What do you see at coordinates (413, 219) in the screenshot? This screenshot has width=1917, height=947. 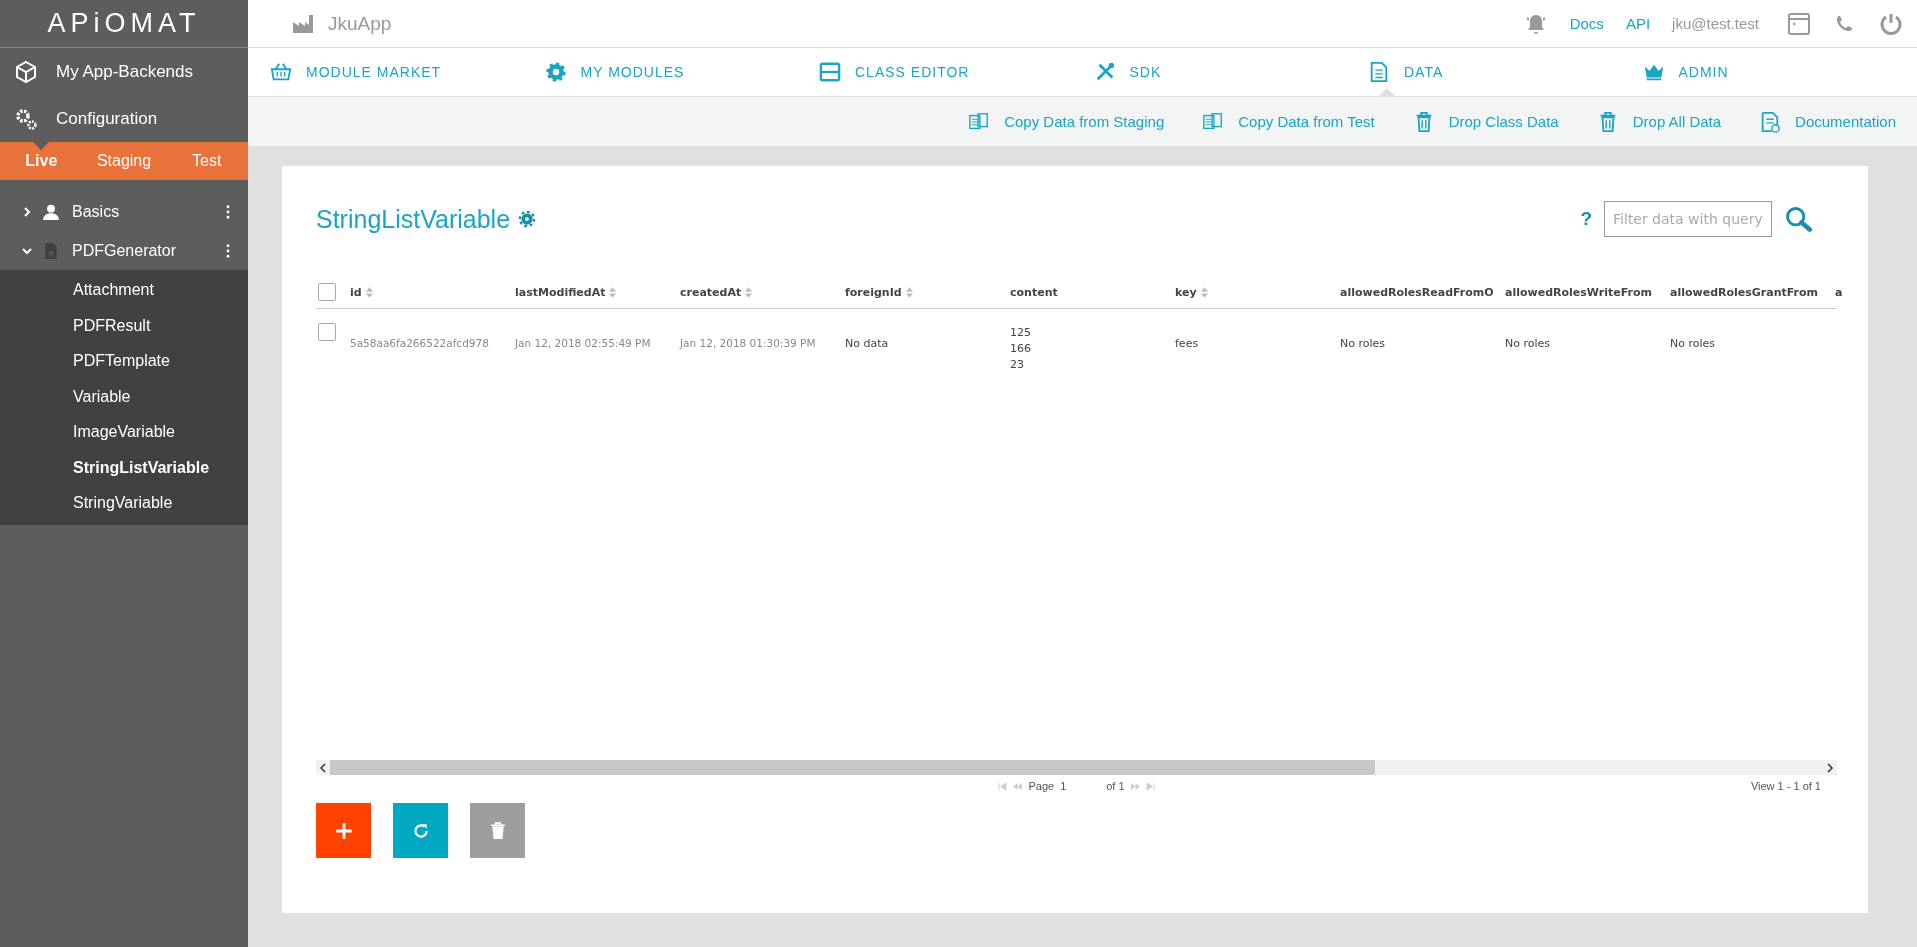 I see `page-title: StringListVariable` at bounding box center [413, 219].